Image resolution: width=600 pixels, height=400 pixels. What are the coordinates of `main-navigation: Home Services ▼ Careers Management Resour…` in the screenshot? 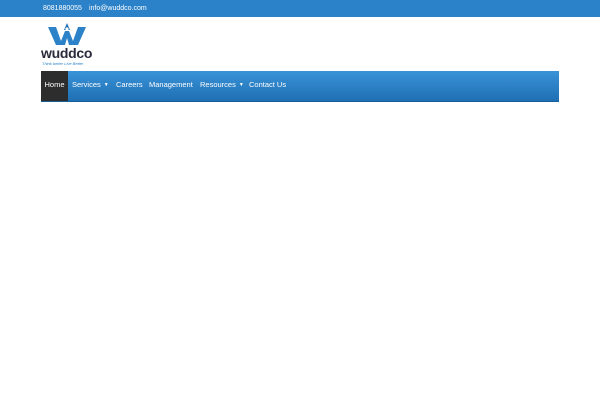 It's located at (300, 86).